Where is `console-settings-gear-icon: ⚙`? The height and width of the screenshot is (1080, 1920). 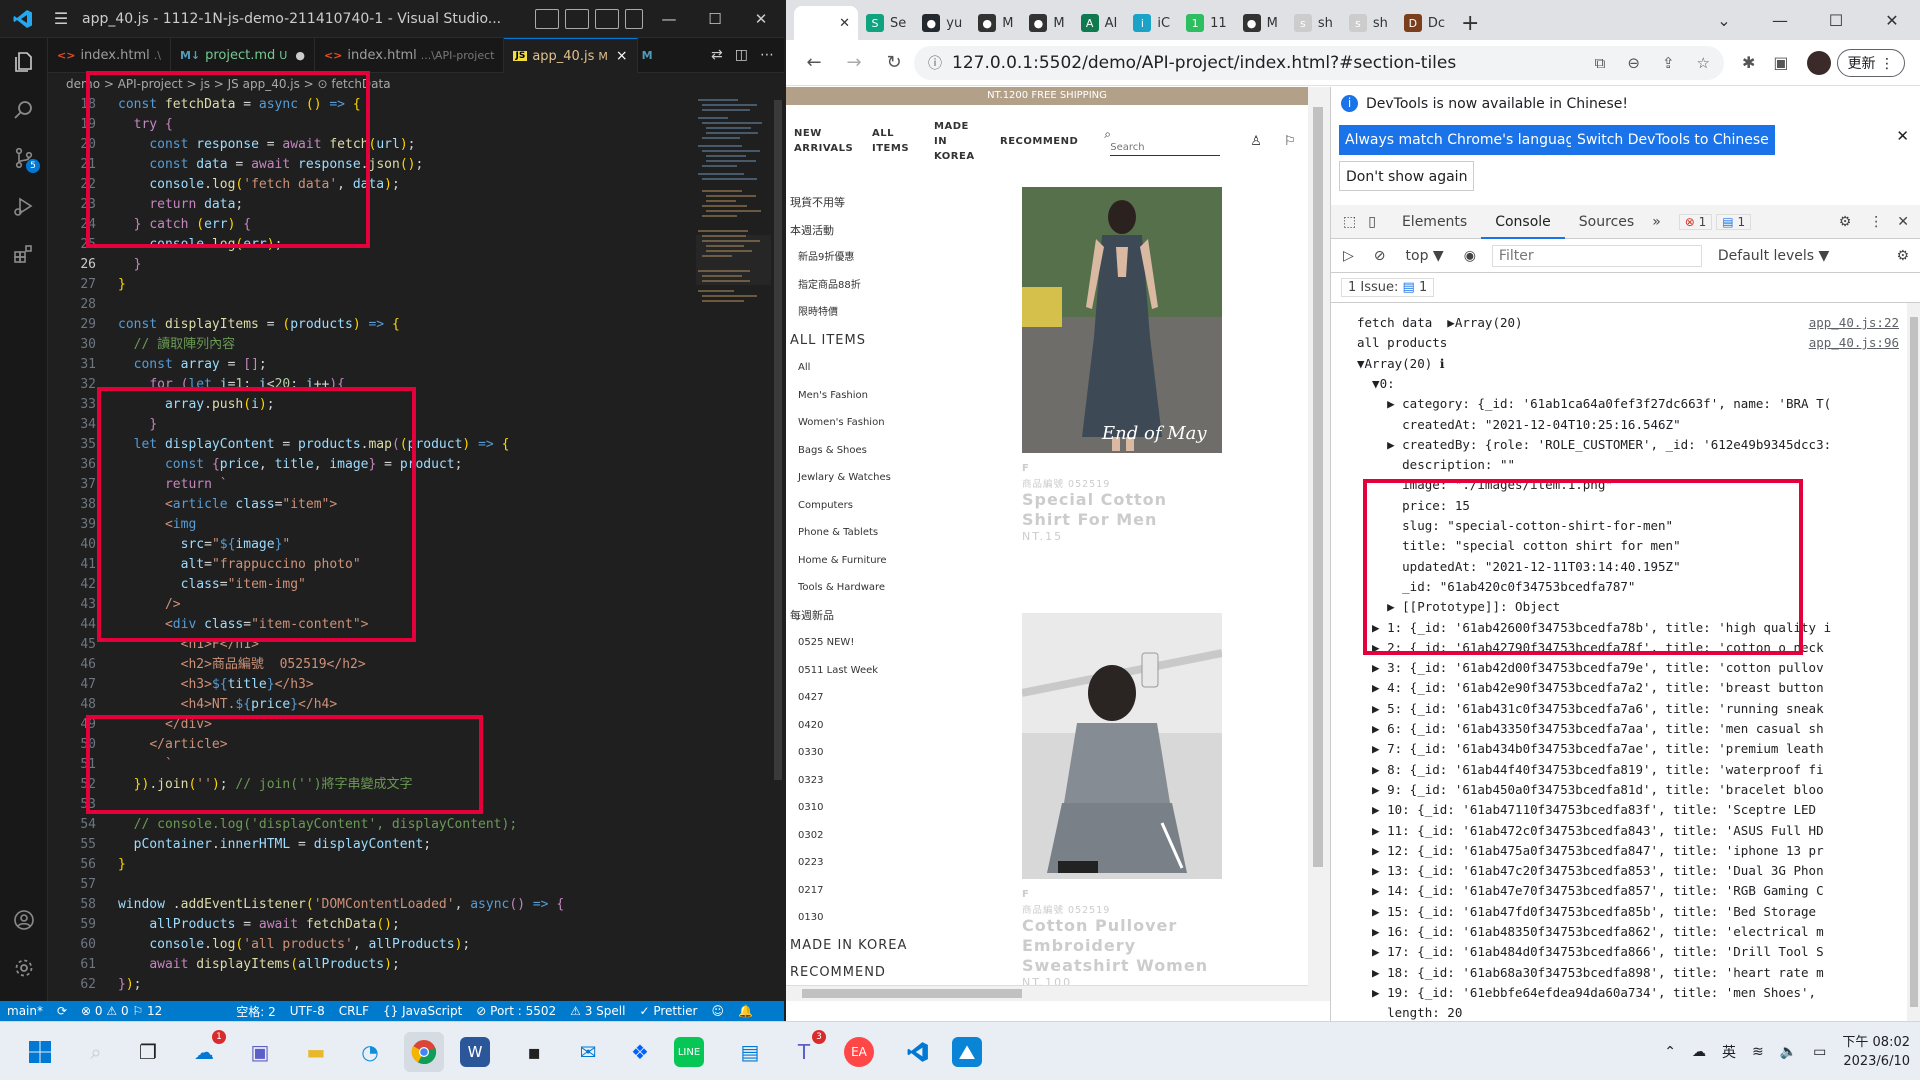
console-settings-gear-icon: ⚙ is located at coordinates (1902, 256).